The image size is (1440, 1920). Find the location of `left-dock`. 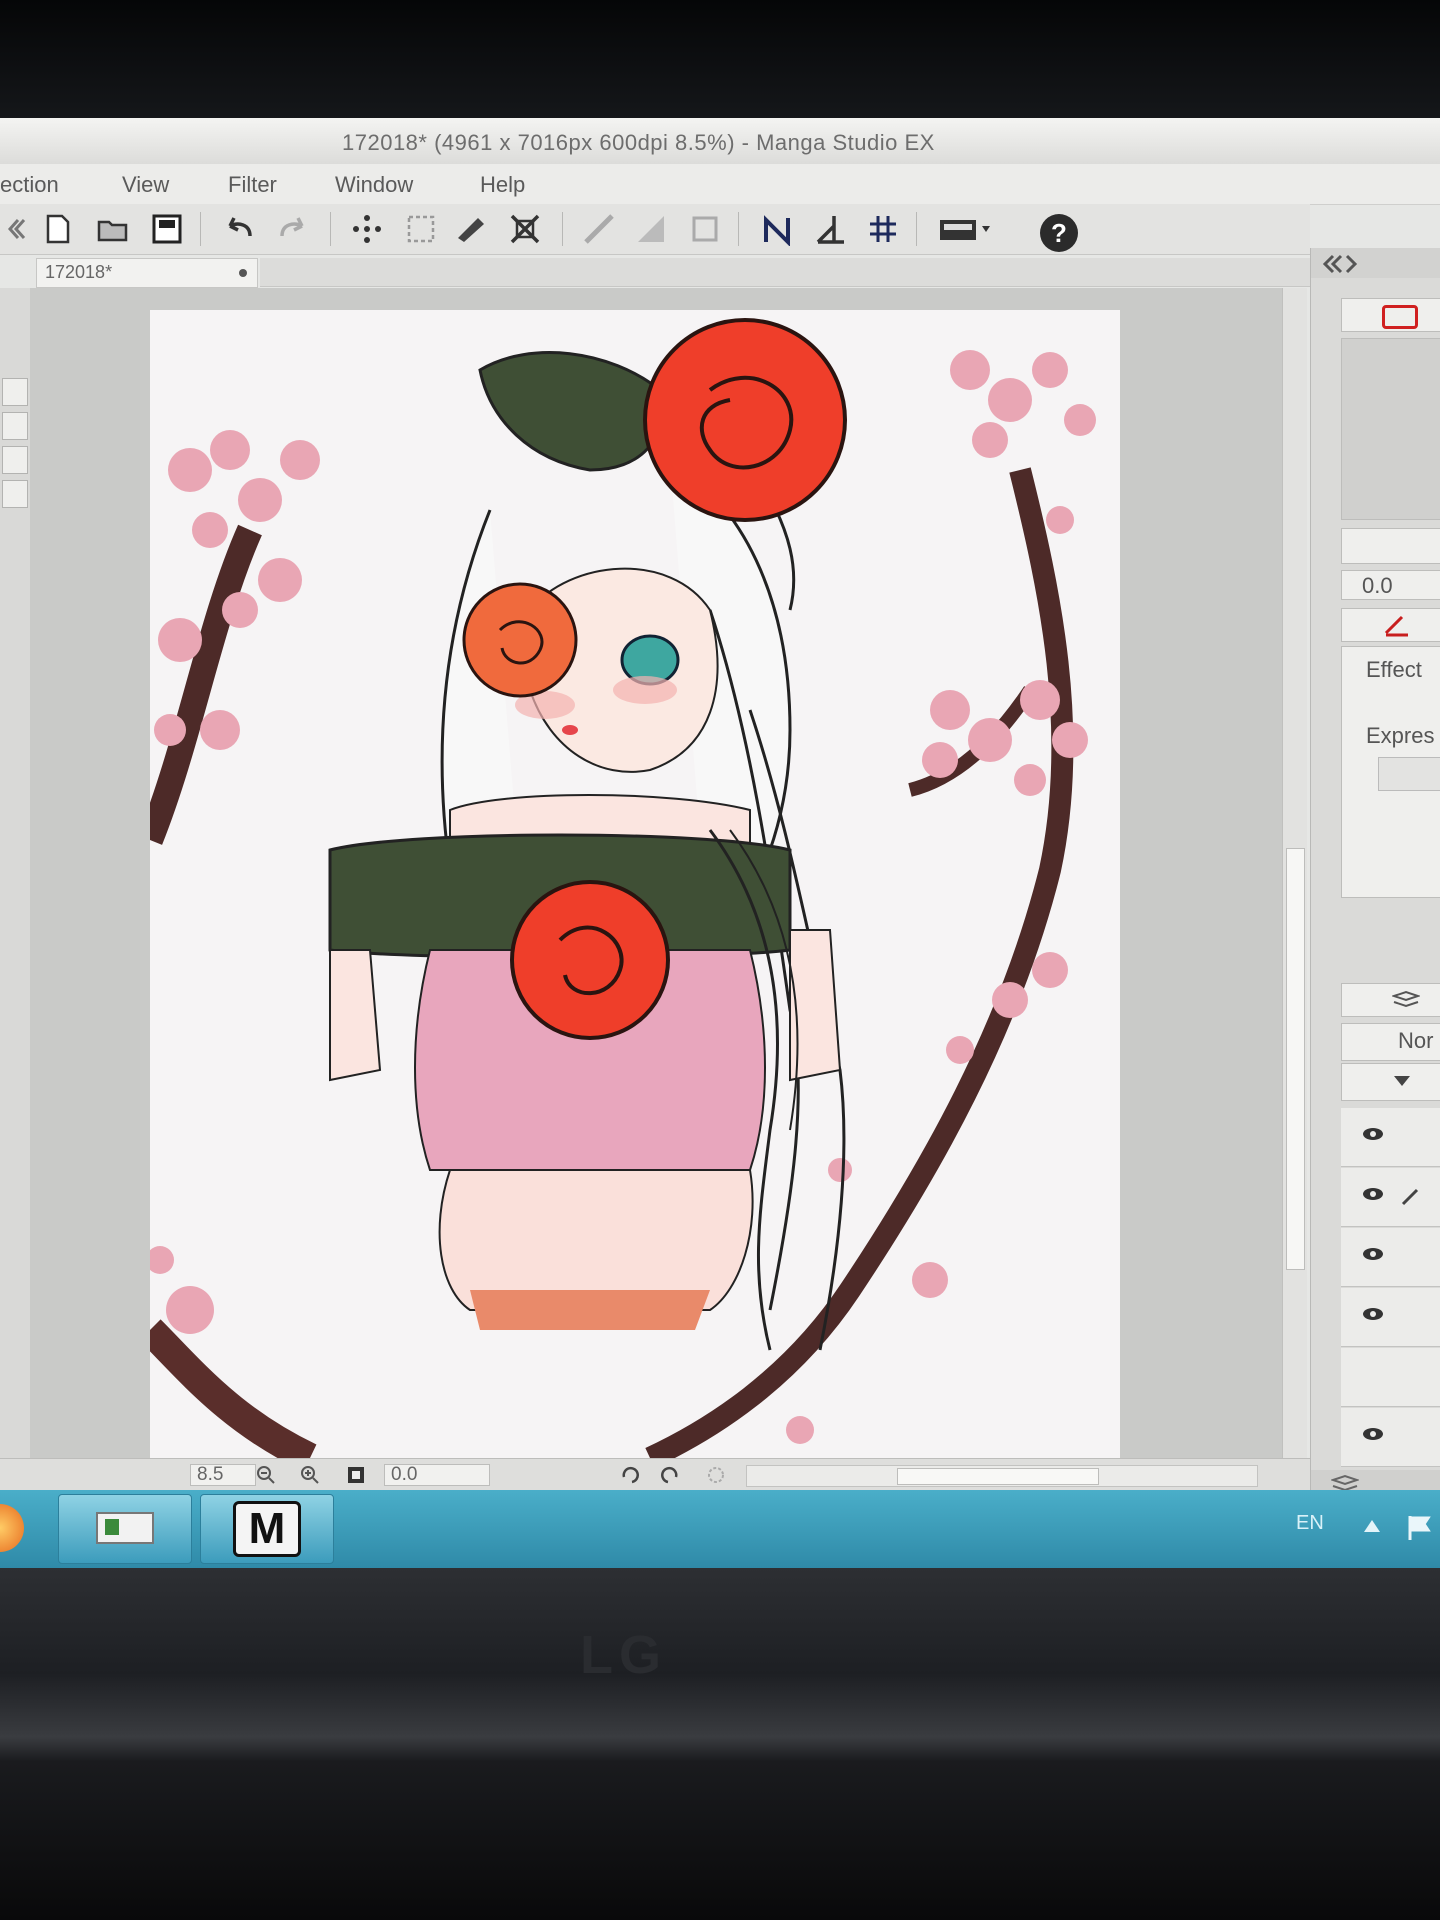

left-dock is located at coordinates (15, 893).